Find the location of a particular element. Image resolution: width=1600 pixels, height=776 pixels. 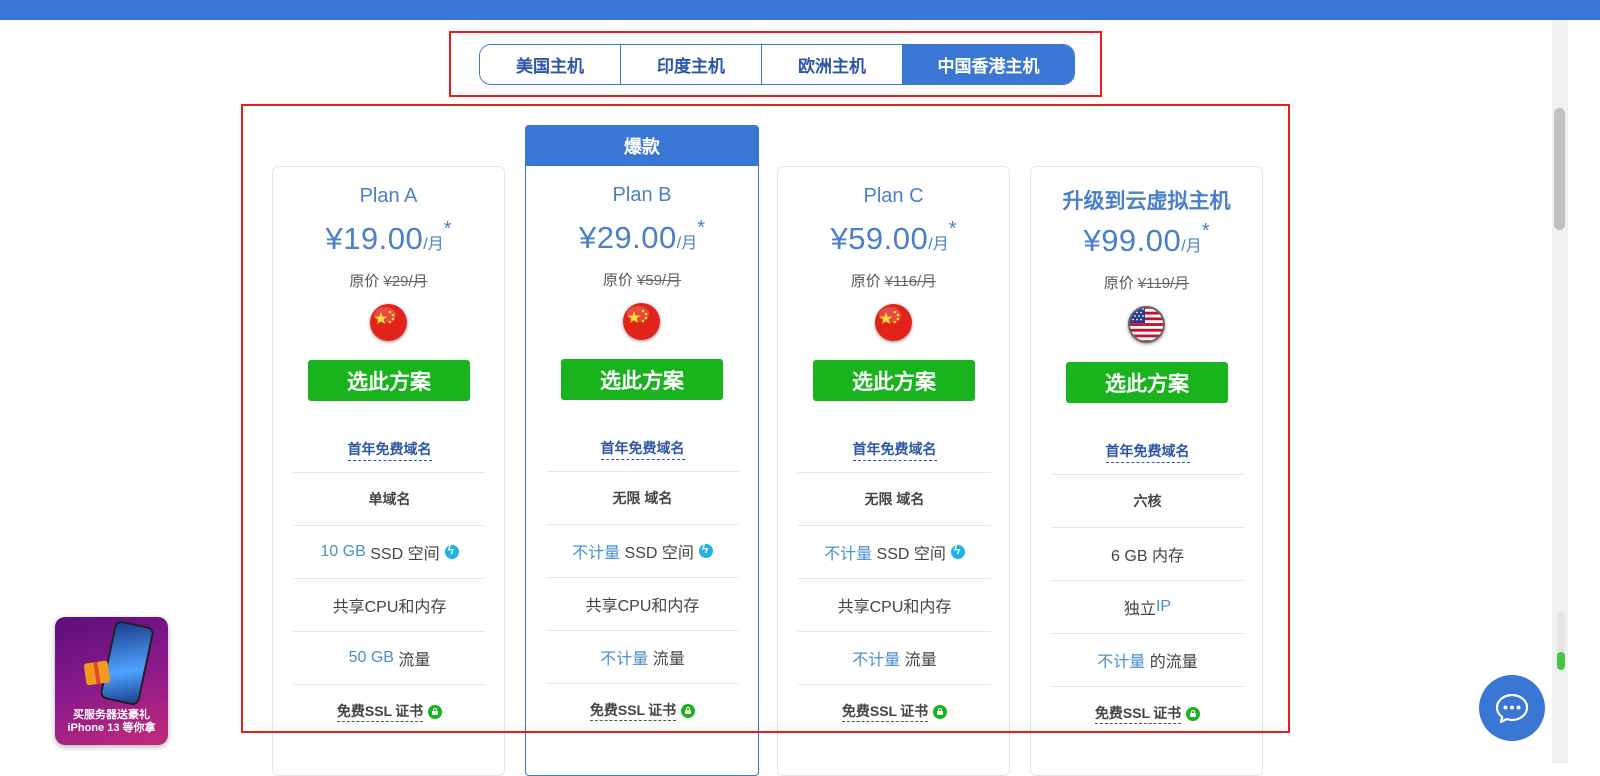

highlight-frame-tabs is located at coordinates (775, 64).